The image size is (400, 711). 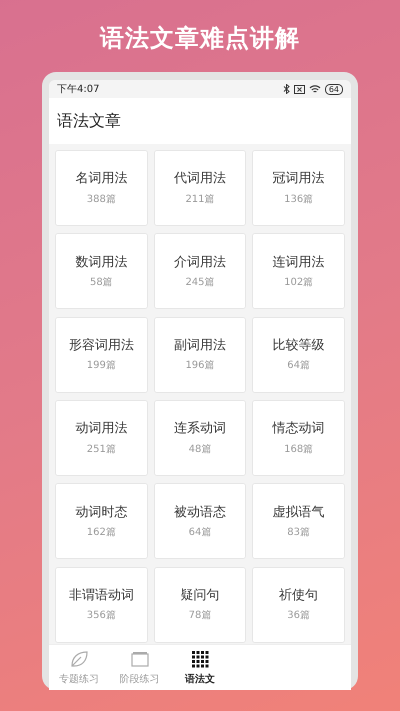 What do you see at coordinates (200, 263) in the screenshot?
I see `category-name: 介词用法` at bounding box center [200, 263].